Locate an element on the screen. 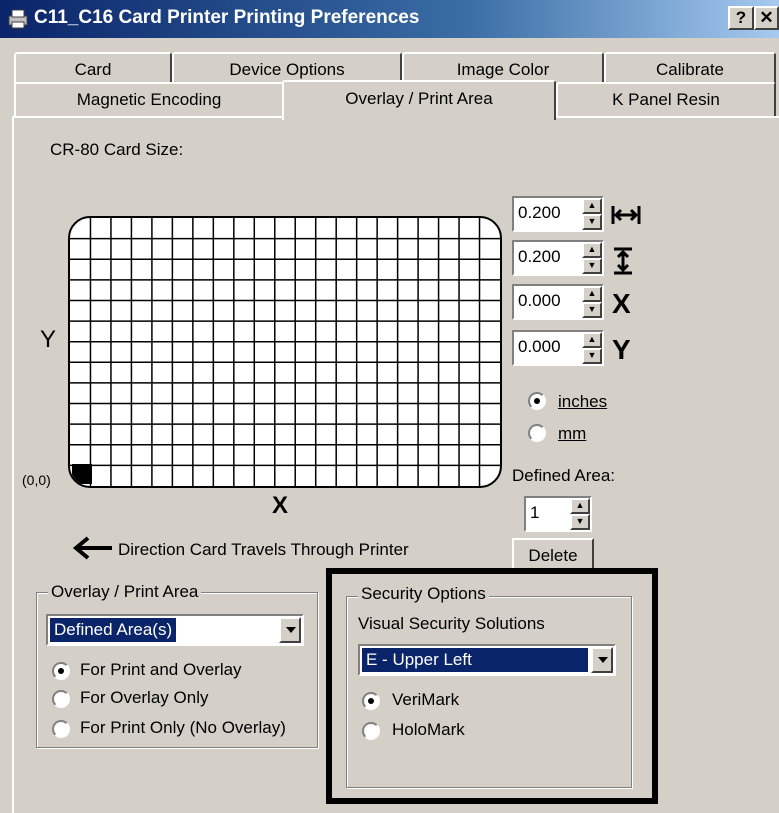  y-offset-value: 0.000 is located at coordinates (539, 347).